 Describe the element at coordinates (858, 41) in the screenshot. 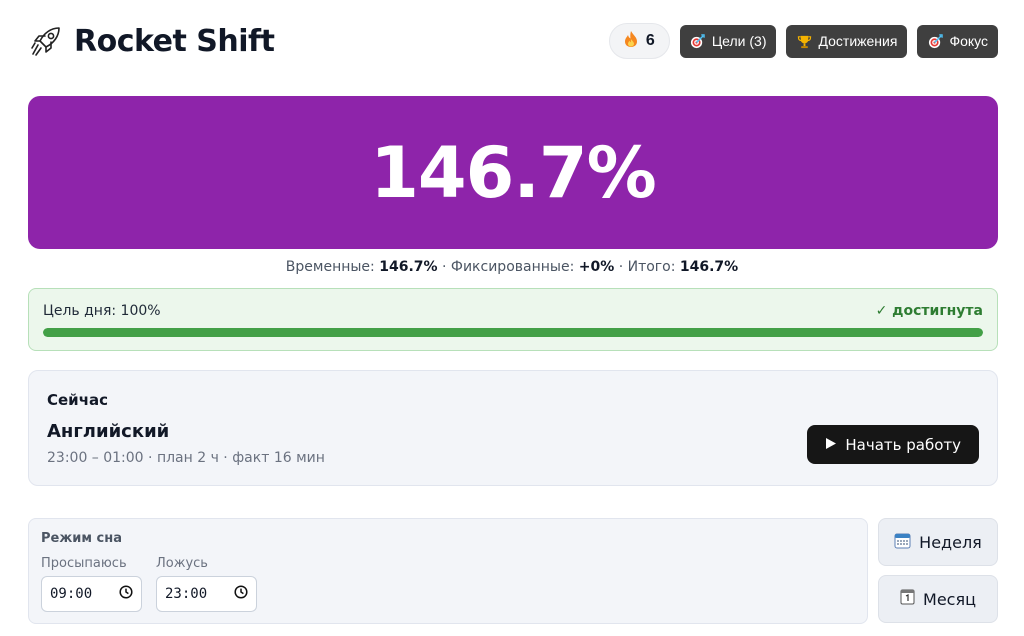

I see `achievements-button-label: Достижения` at that location.